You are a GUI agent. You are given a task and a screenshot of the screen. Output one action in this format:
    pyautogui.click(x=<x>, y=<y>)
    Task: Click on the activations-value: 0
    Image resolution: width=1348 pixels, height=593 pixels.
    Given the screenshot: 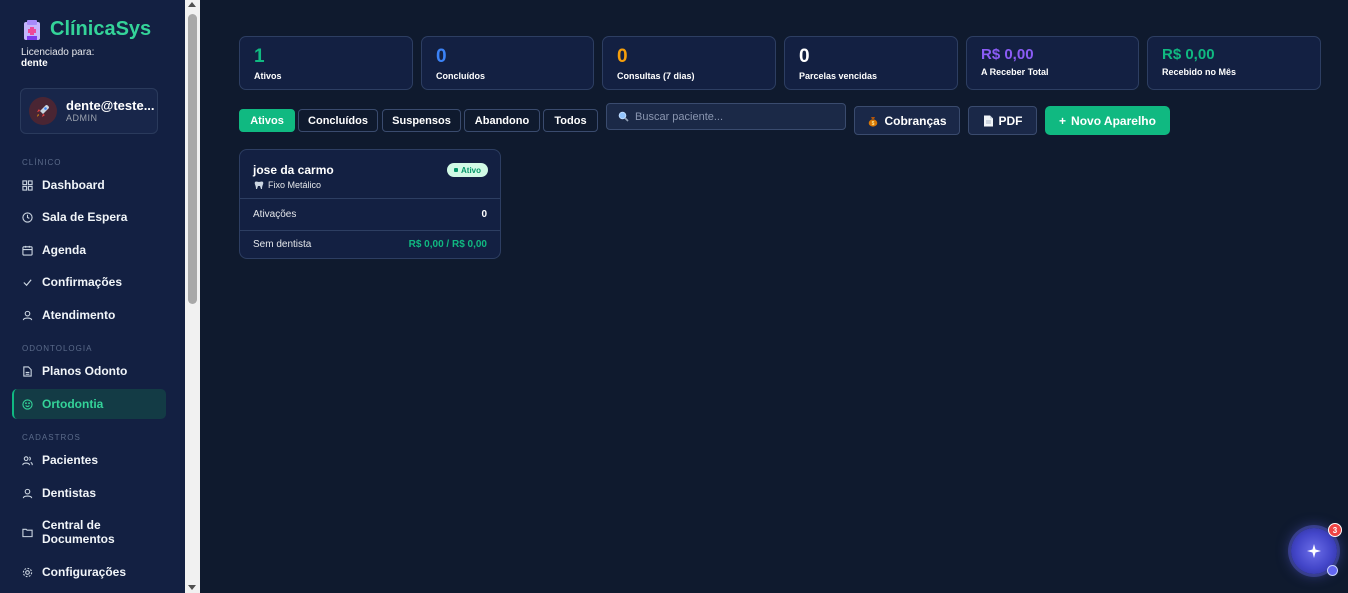 What is the action you would take?
    pyautogui.click(x=484, y=214)
    